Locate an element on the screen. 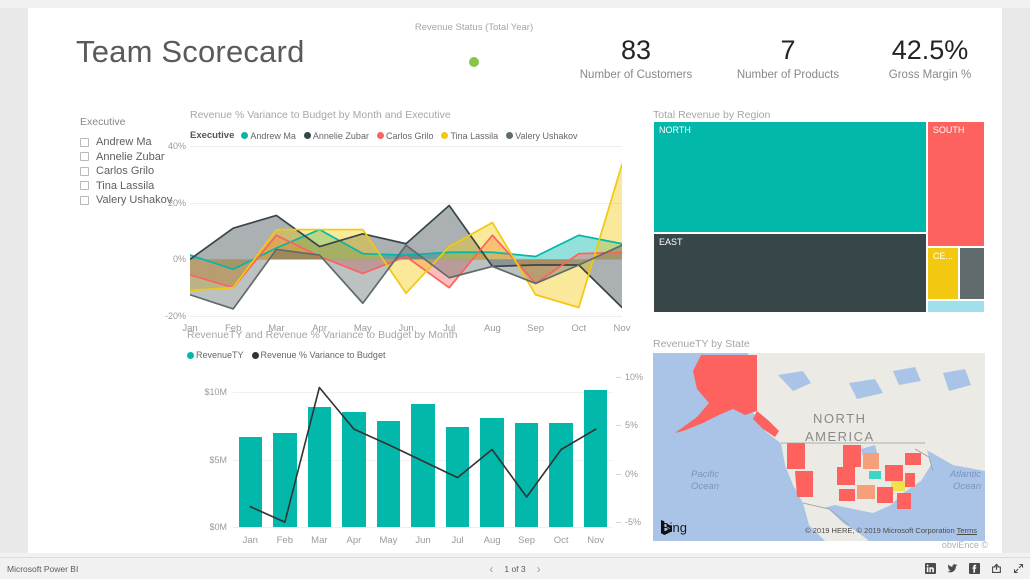  status-bar: Microsoft Power BI ‹ 1 of 3 › is located at coordinates (515, 568).